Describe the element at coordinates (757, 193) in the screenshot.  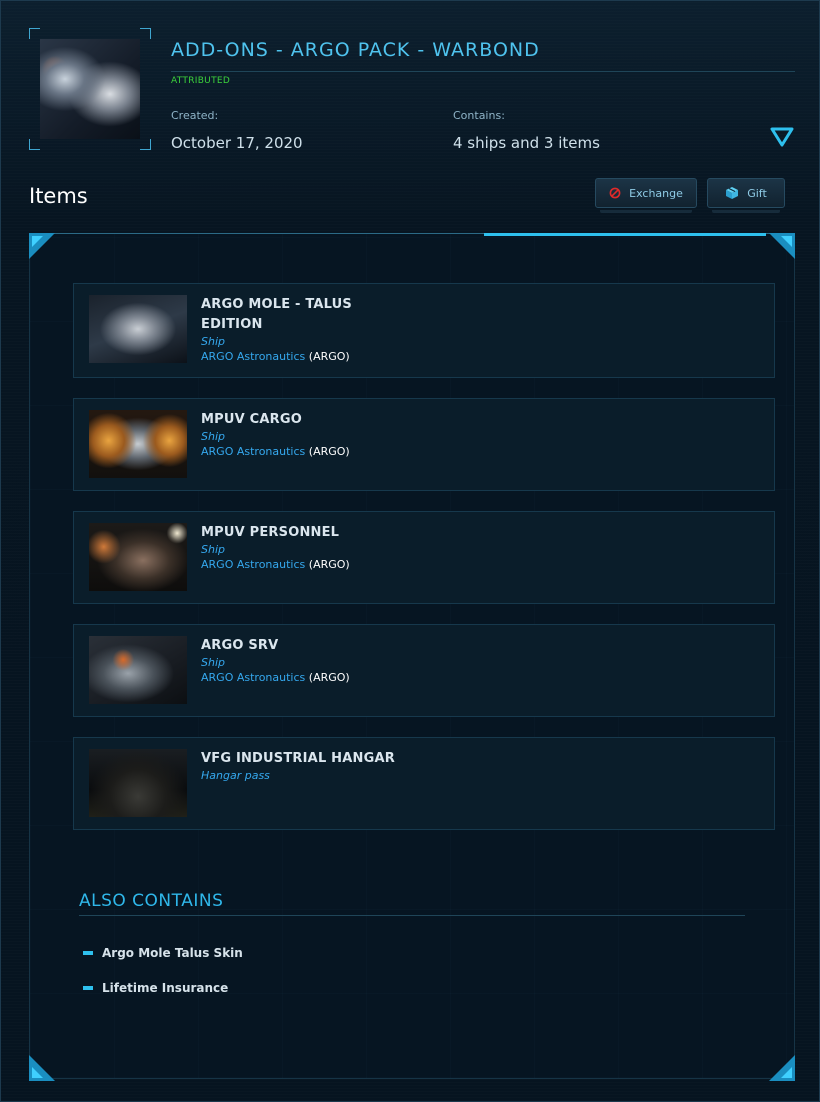
I see `gift-label: Gift` at that location.